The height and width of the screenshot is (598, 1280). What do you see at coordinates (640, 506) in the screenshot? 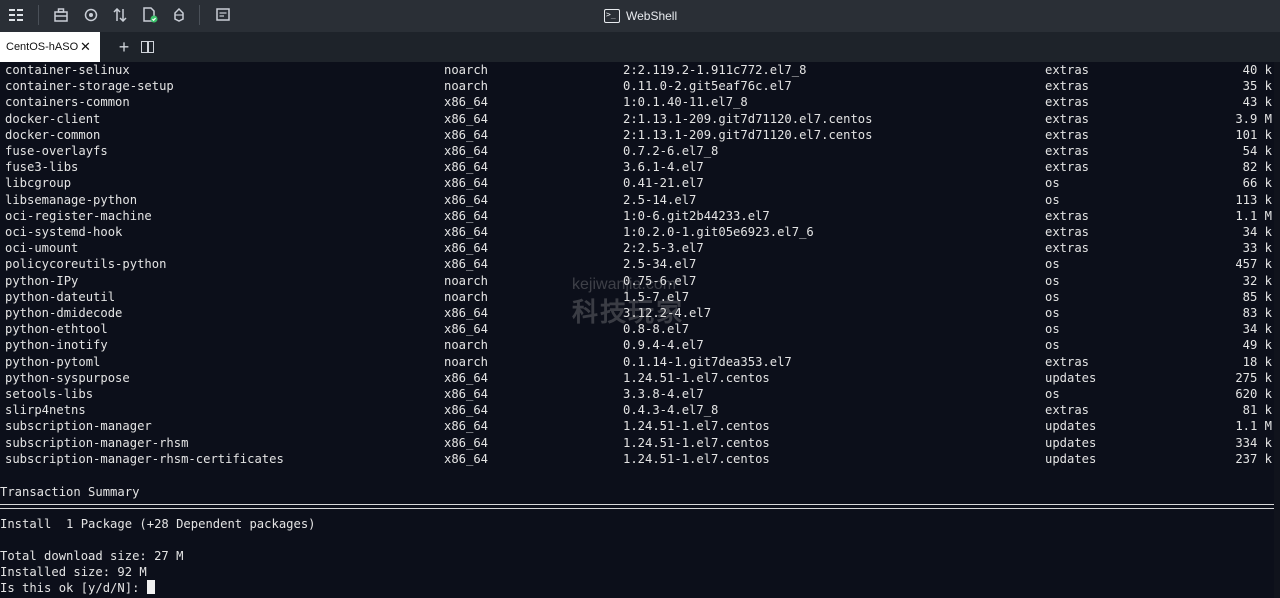
I see `separator-rule` at bounding box center [640, 506].